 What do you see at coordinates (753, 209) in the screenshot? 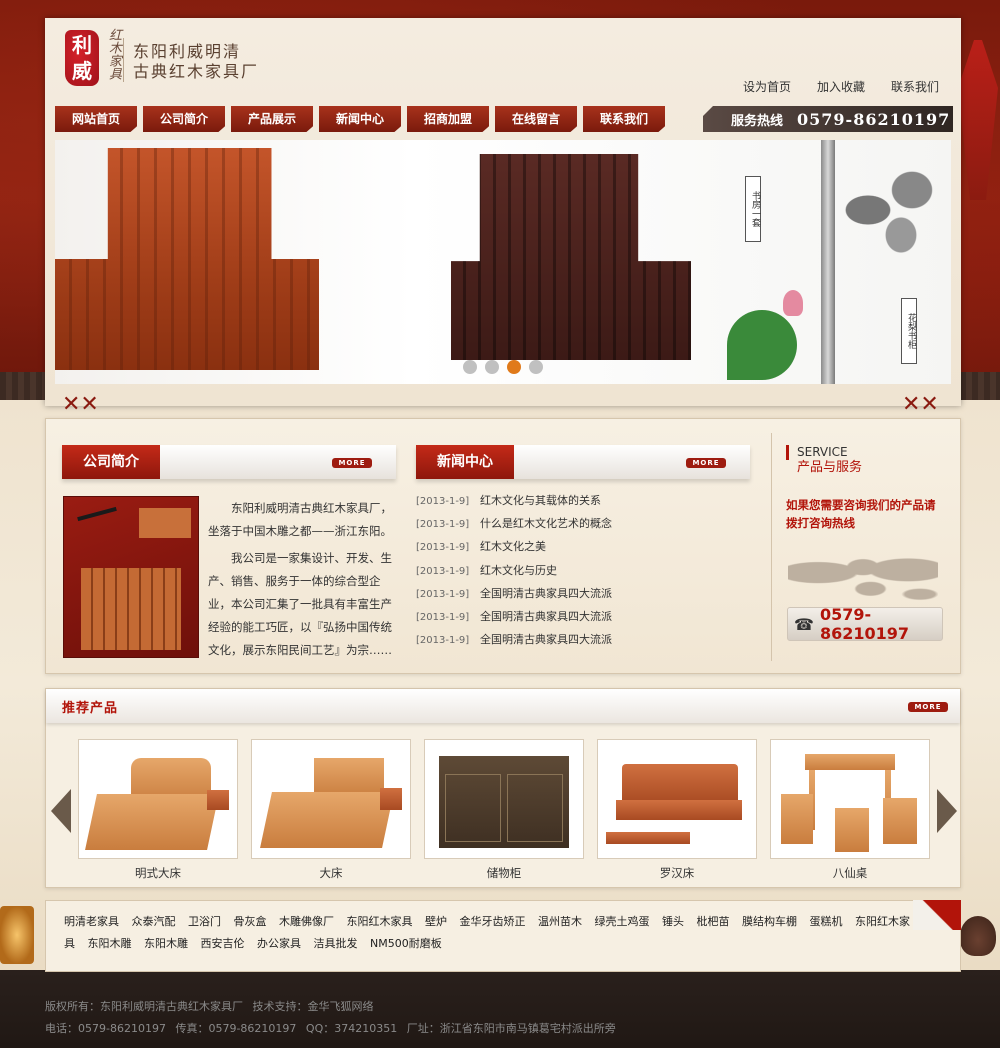
I see `banner-tag-study-set: 书房一套` at bounding box center [753, 209].